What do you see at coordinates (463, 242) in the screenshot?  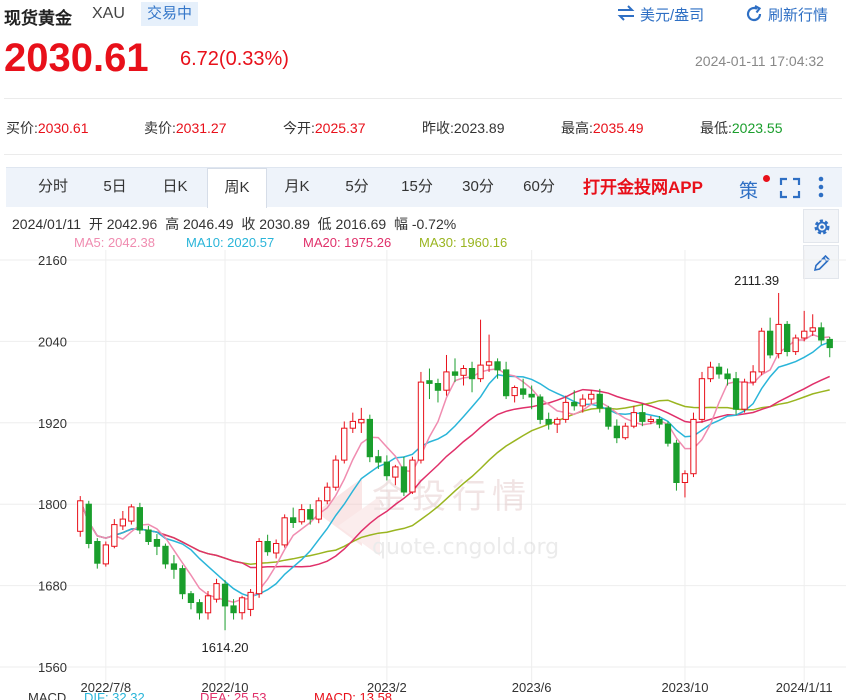 I see `ma30-value: MA30: 1960.16` at bounding box center [463, 242].